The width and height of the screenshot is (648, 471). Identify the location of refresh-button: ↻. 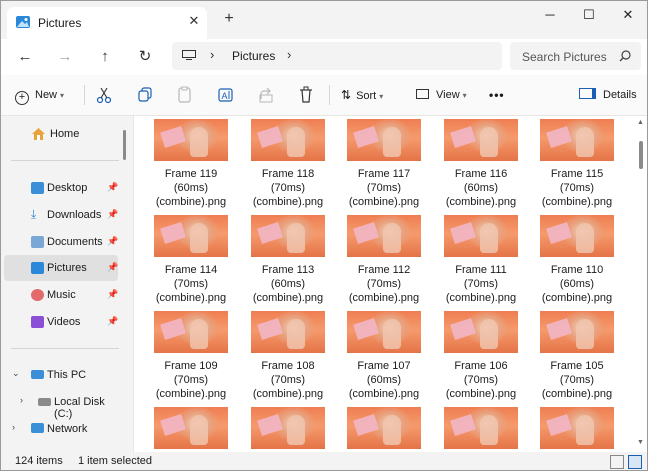
(145, 57).